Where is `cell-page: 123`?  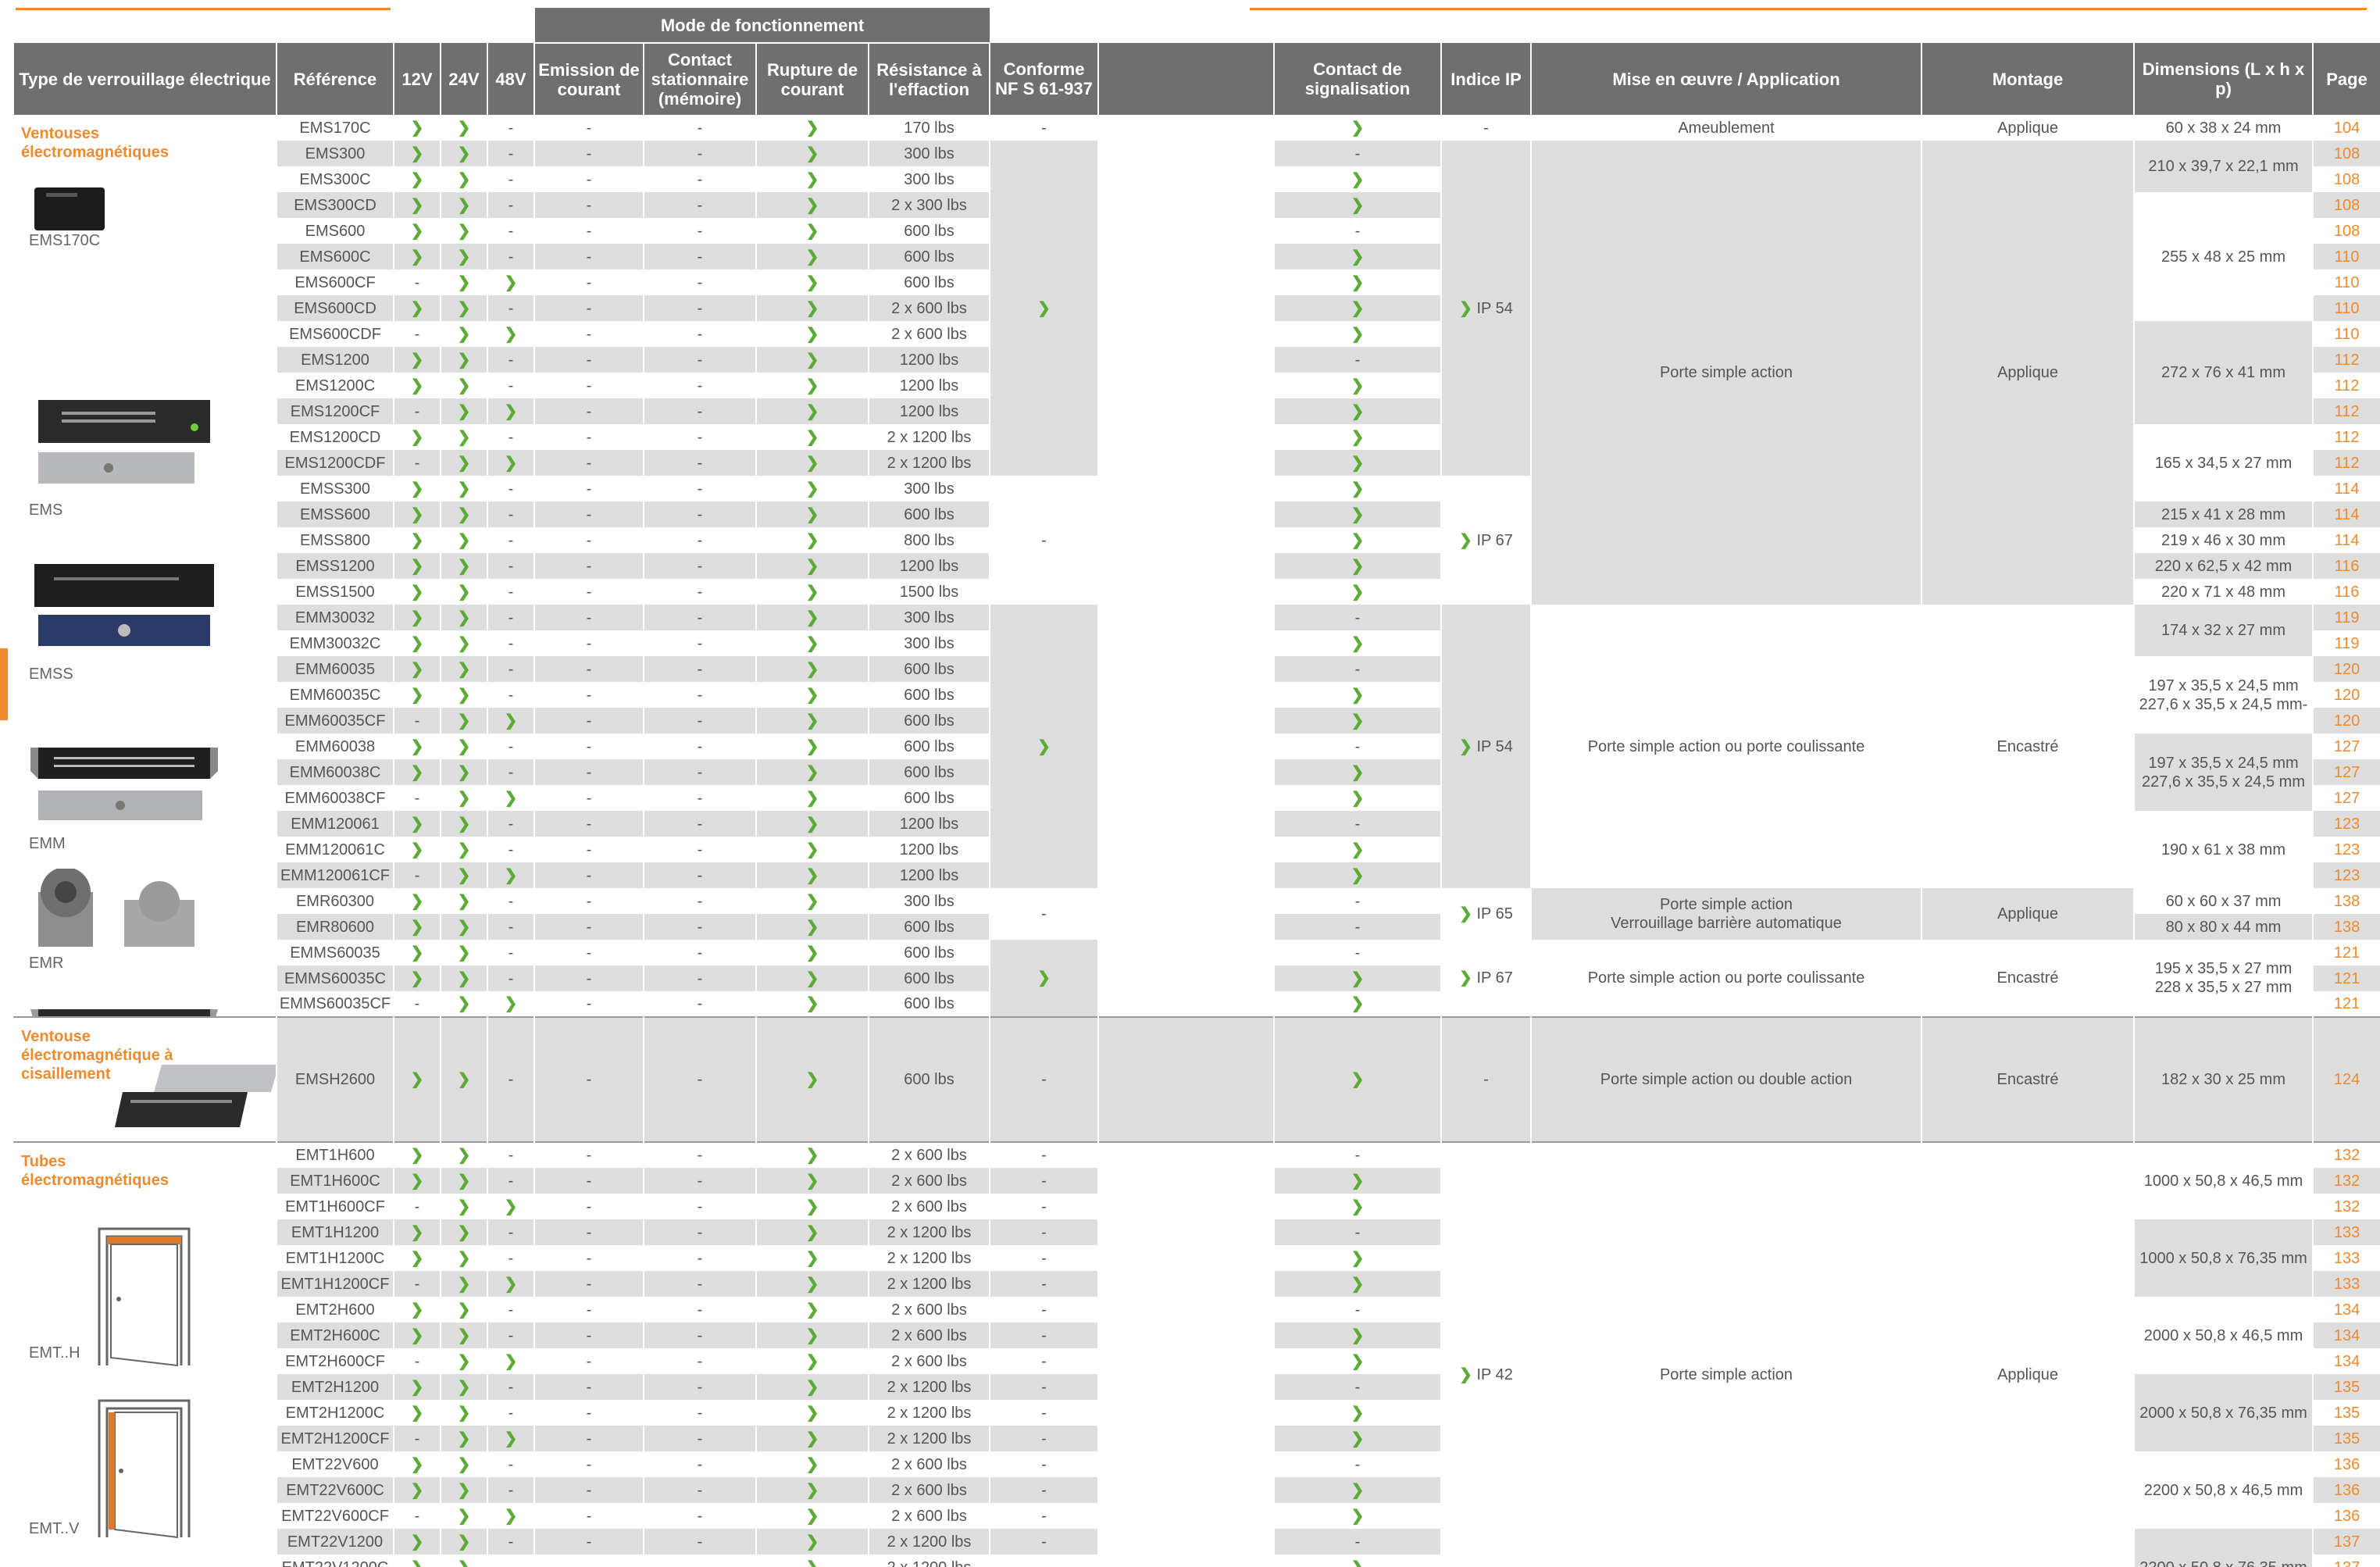 cell-page: 123 is located at coordinates (2346, 849).